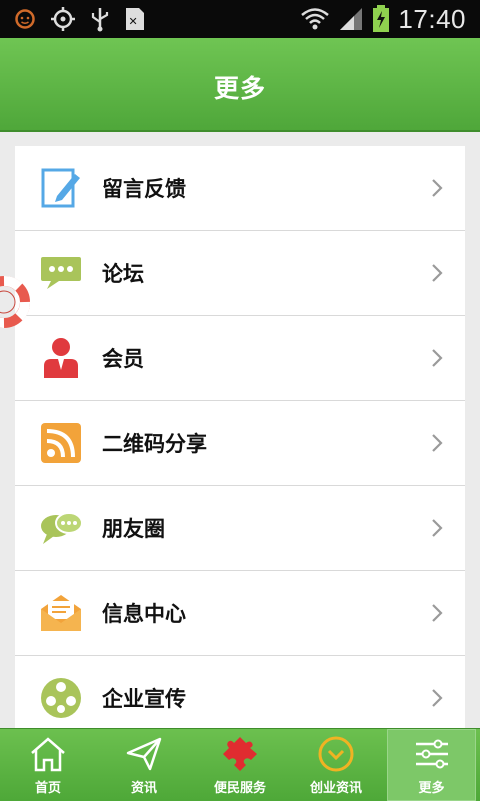  Describe the element at coordinates (61, 443) in the screenshot. I see `rss-icon` at that location.